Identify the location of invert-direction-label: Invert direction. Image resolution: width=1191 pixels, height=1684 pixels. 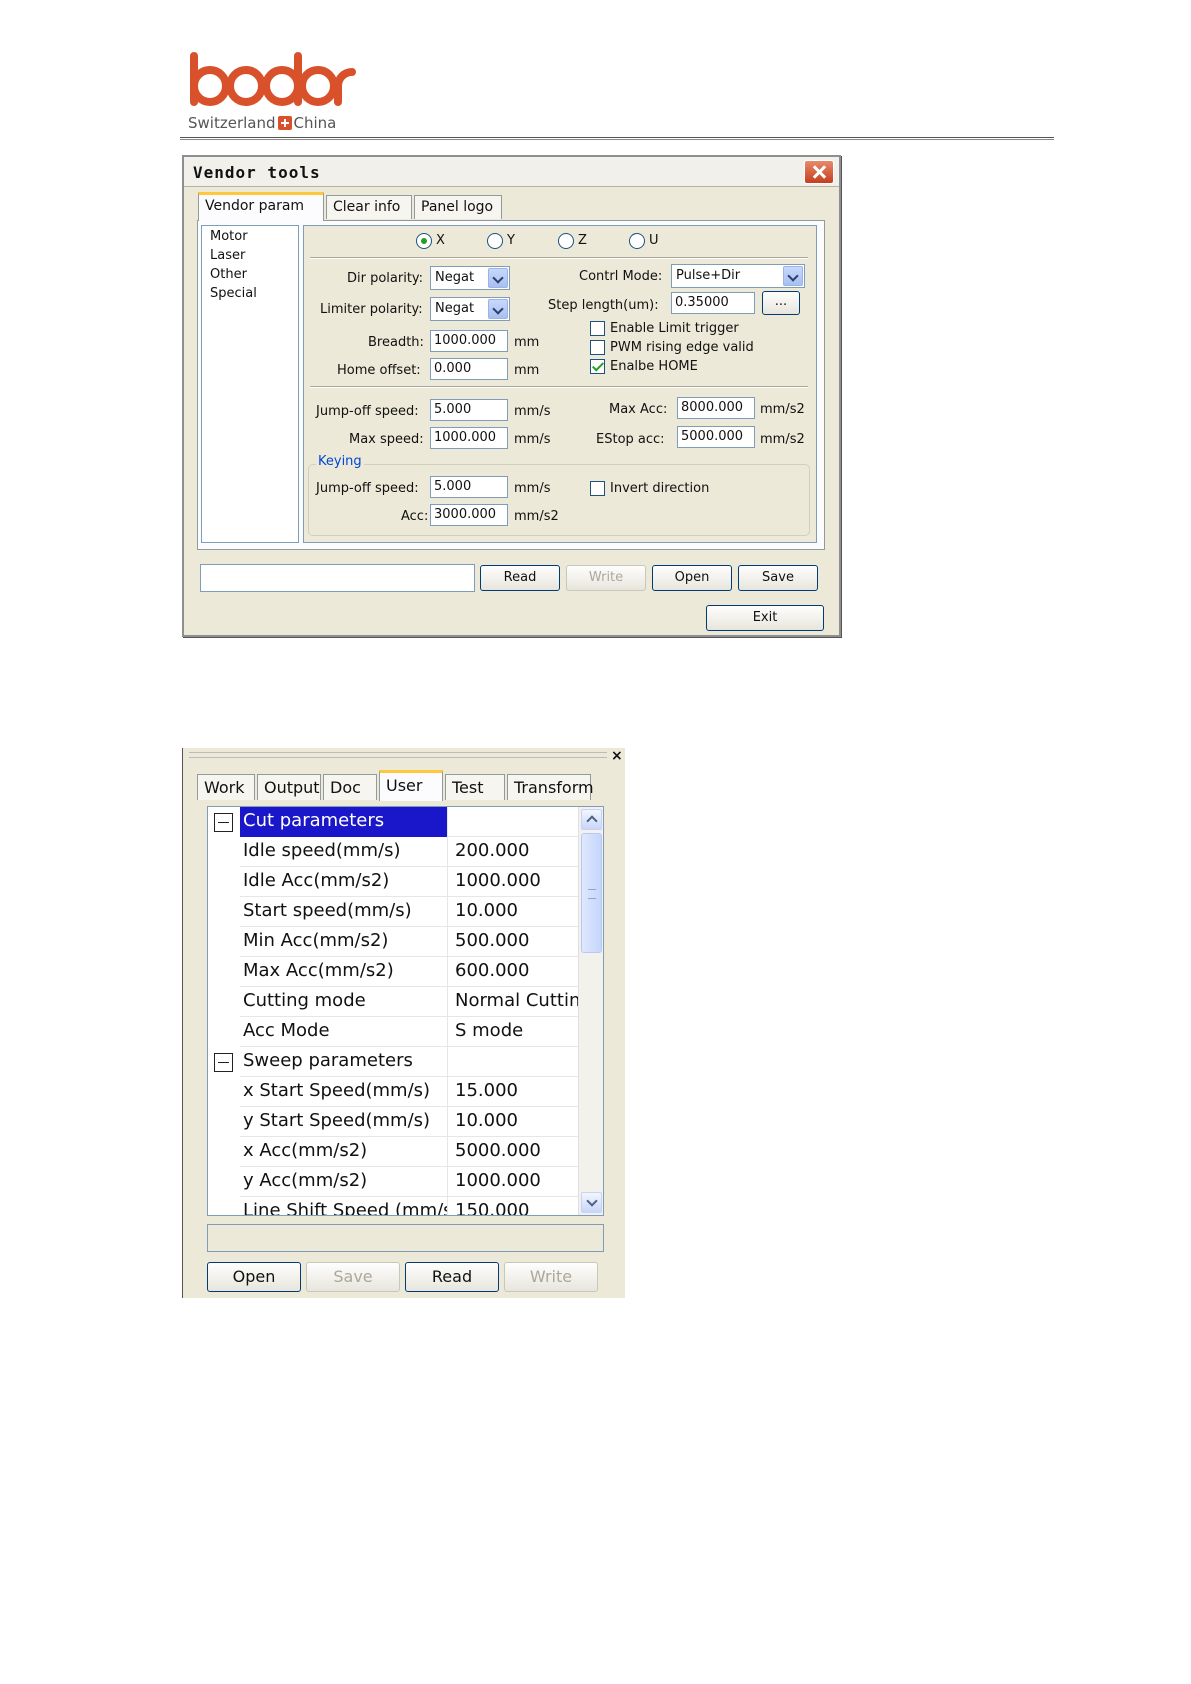
(660, 488).